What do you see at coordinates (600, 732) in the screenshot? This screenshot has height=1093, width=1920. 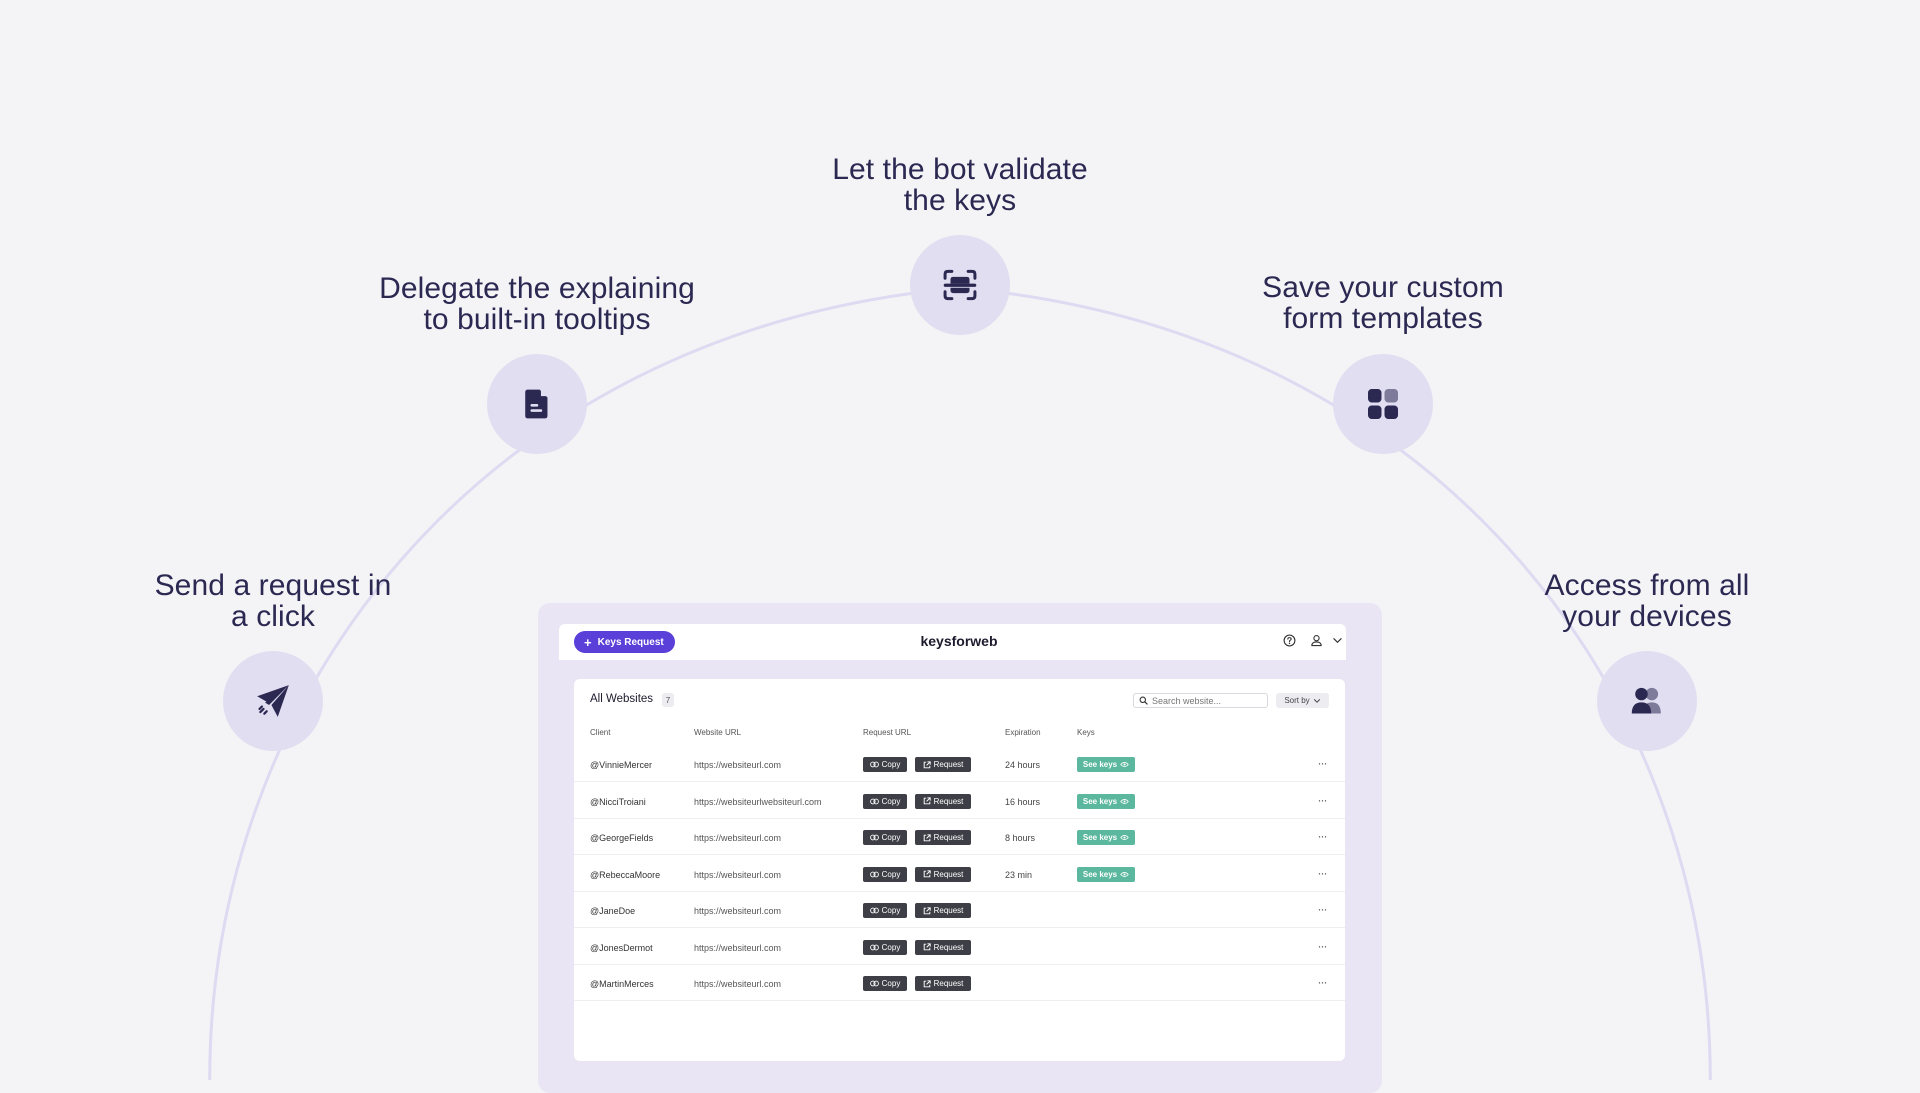 I see `column-header-client: Client` at bounding box center [600, 732].